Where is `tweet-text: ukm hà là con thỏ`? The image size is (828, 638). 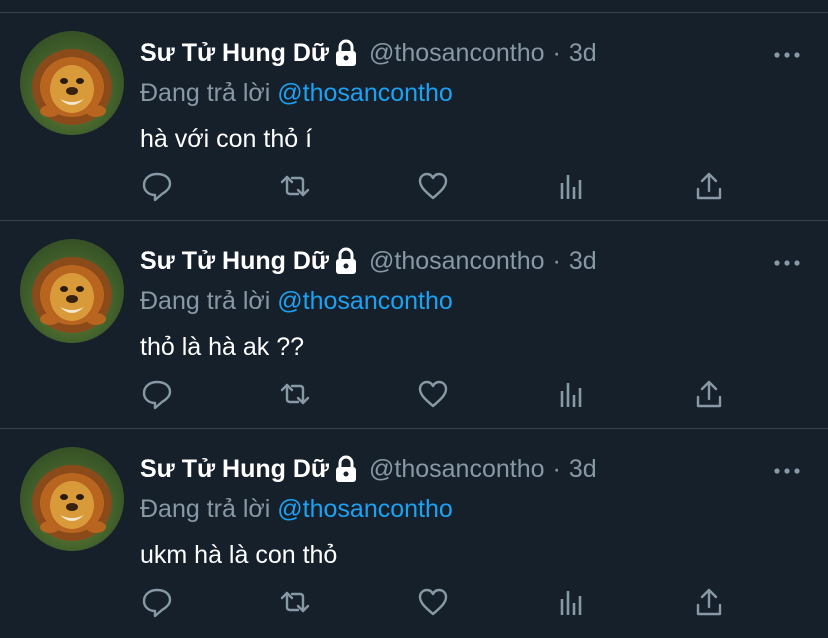
tweet-text: ukm hà là con thỏ is located at coordinates (239, 555).